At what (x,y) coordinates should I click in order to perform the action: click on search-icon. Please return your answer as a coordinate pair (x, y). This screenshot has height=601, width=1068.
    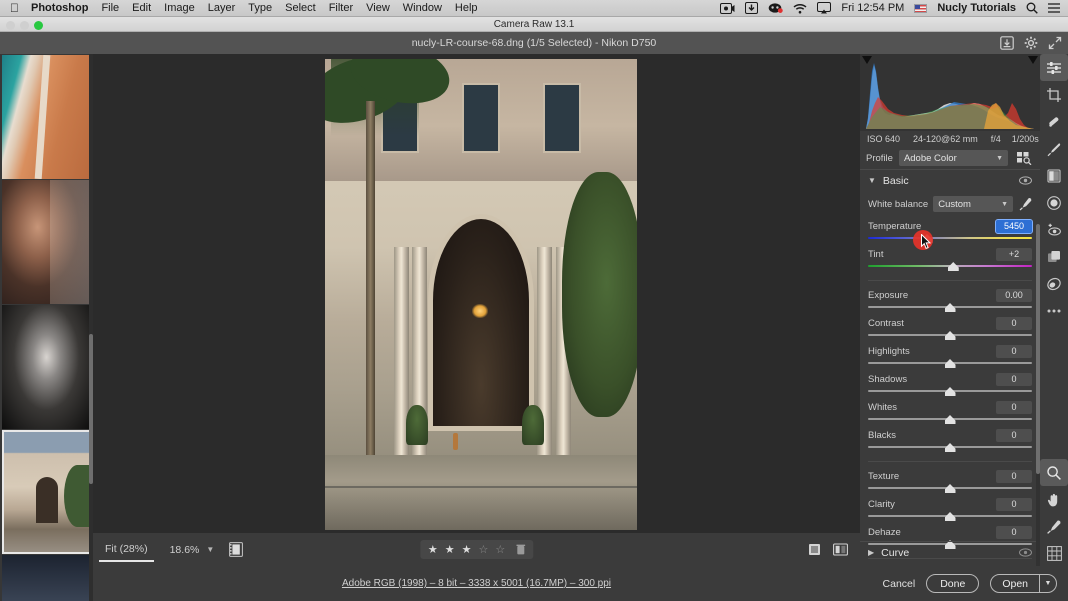
    Looking at the image, I should click on (1032, 8).